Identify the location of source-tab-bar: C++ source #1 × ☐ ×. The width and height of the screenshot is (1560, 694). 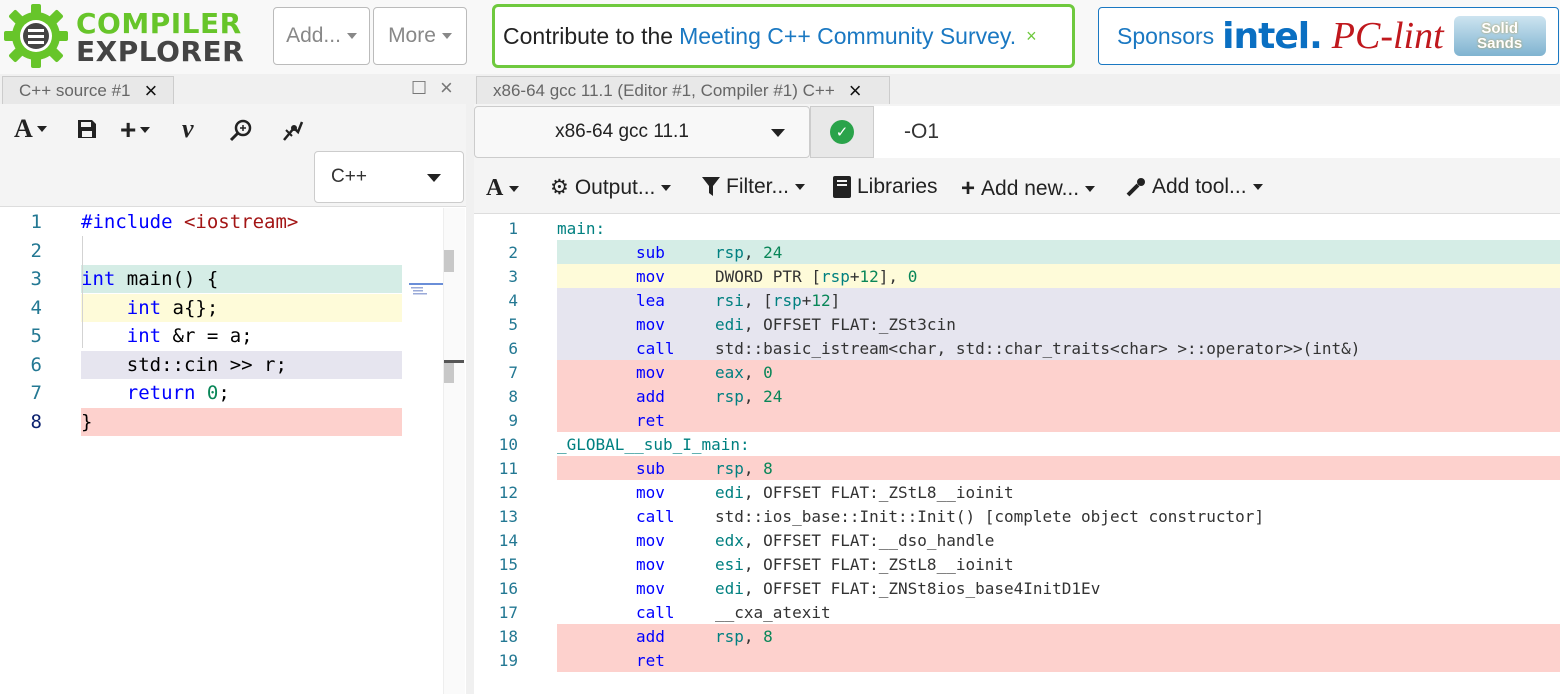
(233, 89).